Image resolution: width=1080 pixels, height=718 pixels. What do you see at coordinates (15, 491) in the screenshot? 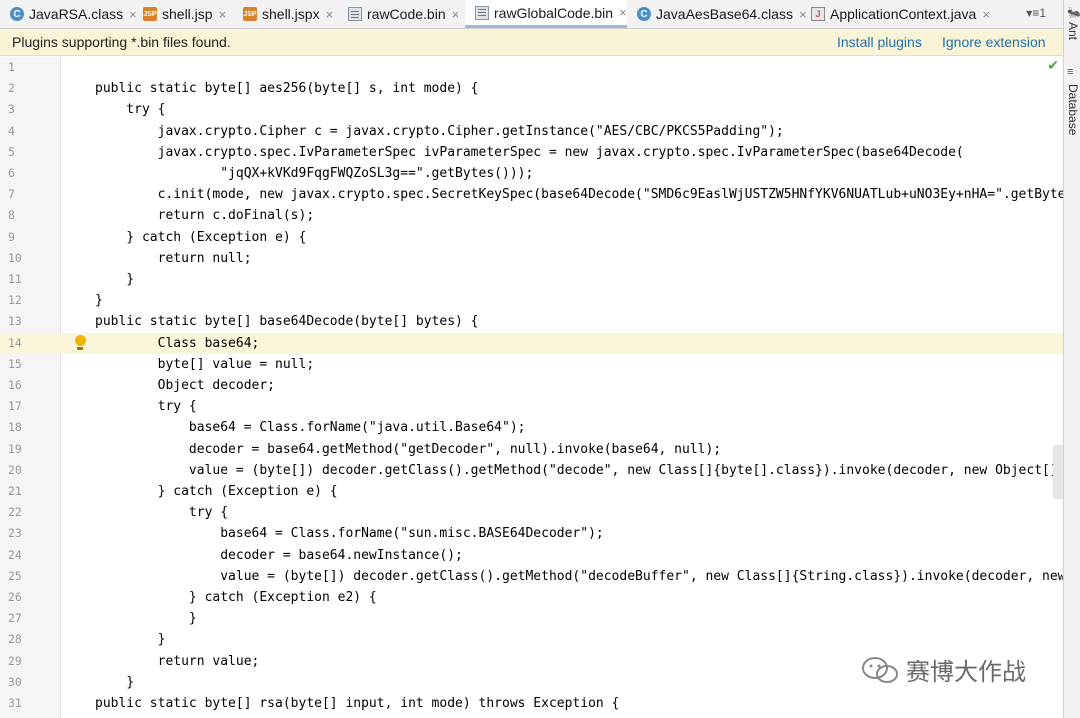
I see `line-number: 21` at bounding box center [15, 491].